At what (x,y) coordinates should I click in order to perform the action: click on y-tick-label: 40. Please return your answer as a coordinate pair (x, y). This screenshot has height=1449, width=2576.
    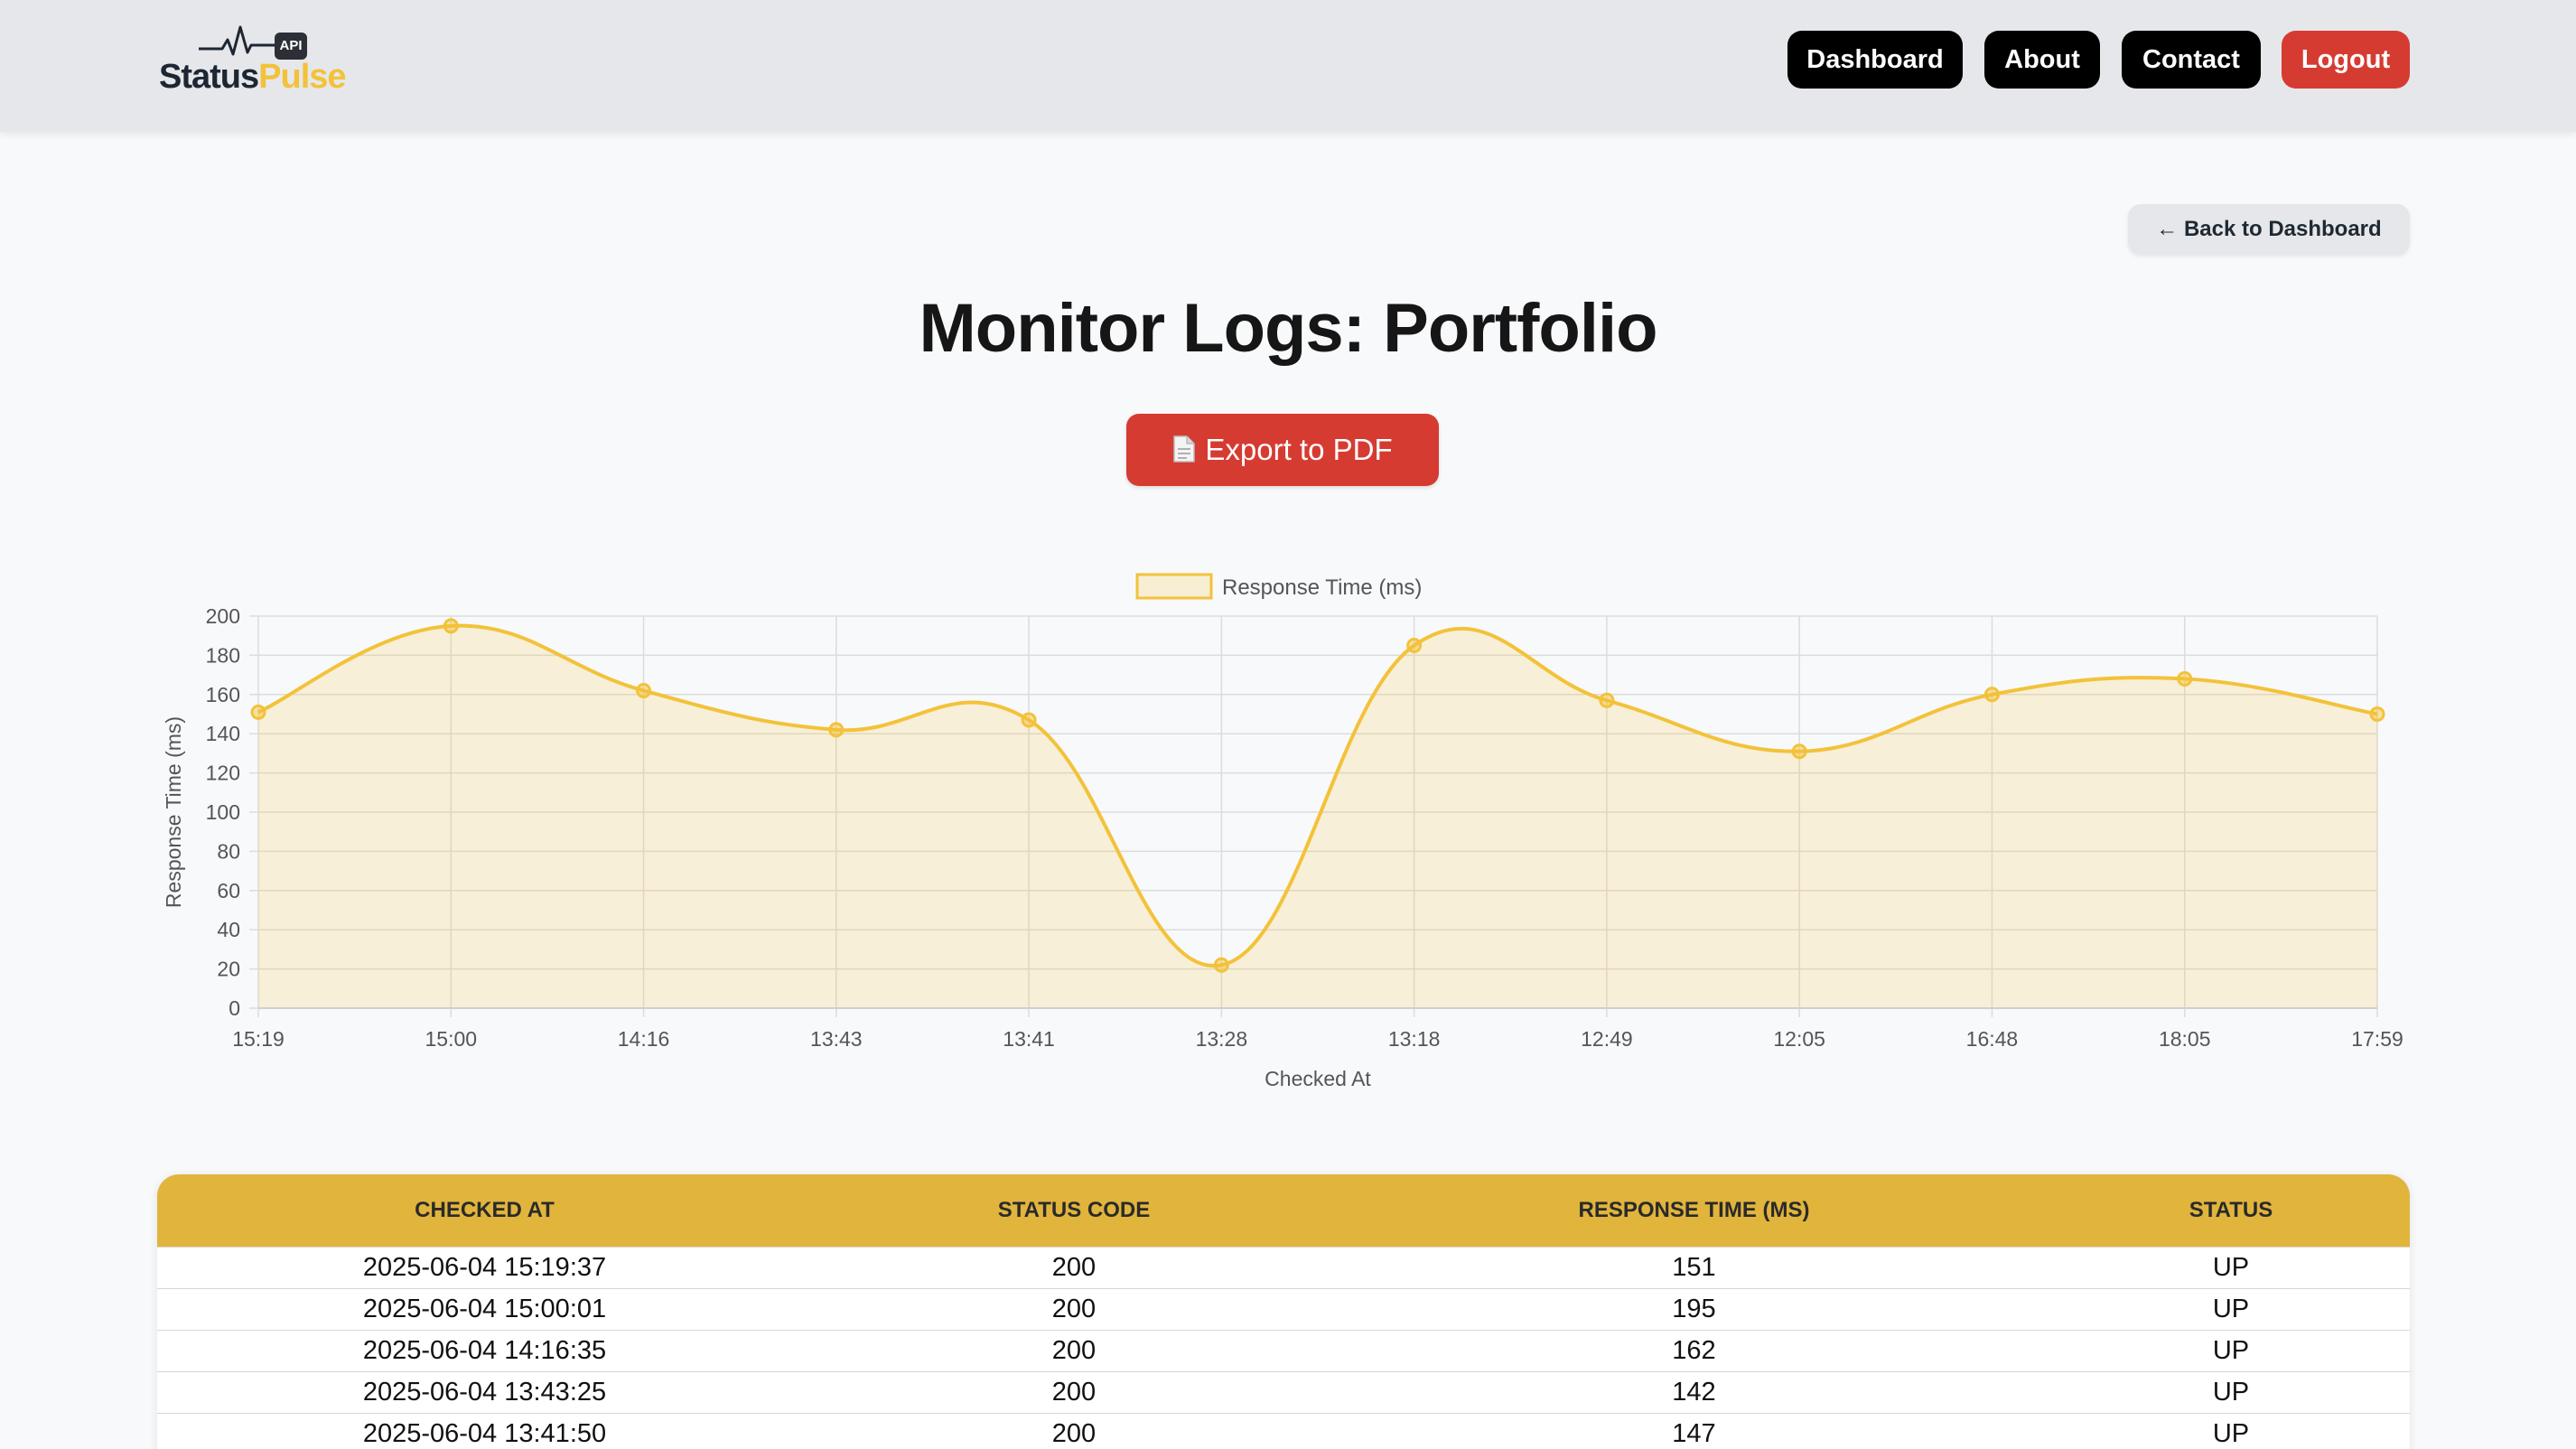
    Looking at the image, I should click on (228, 929).